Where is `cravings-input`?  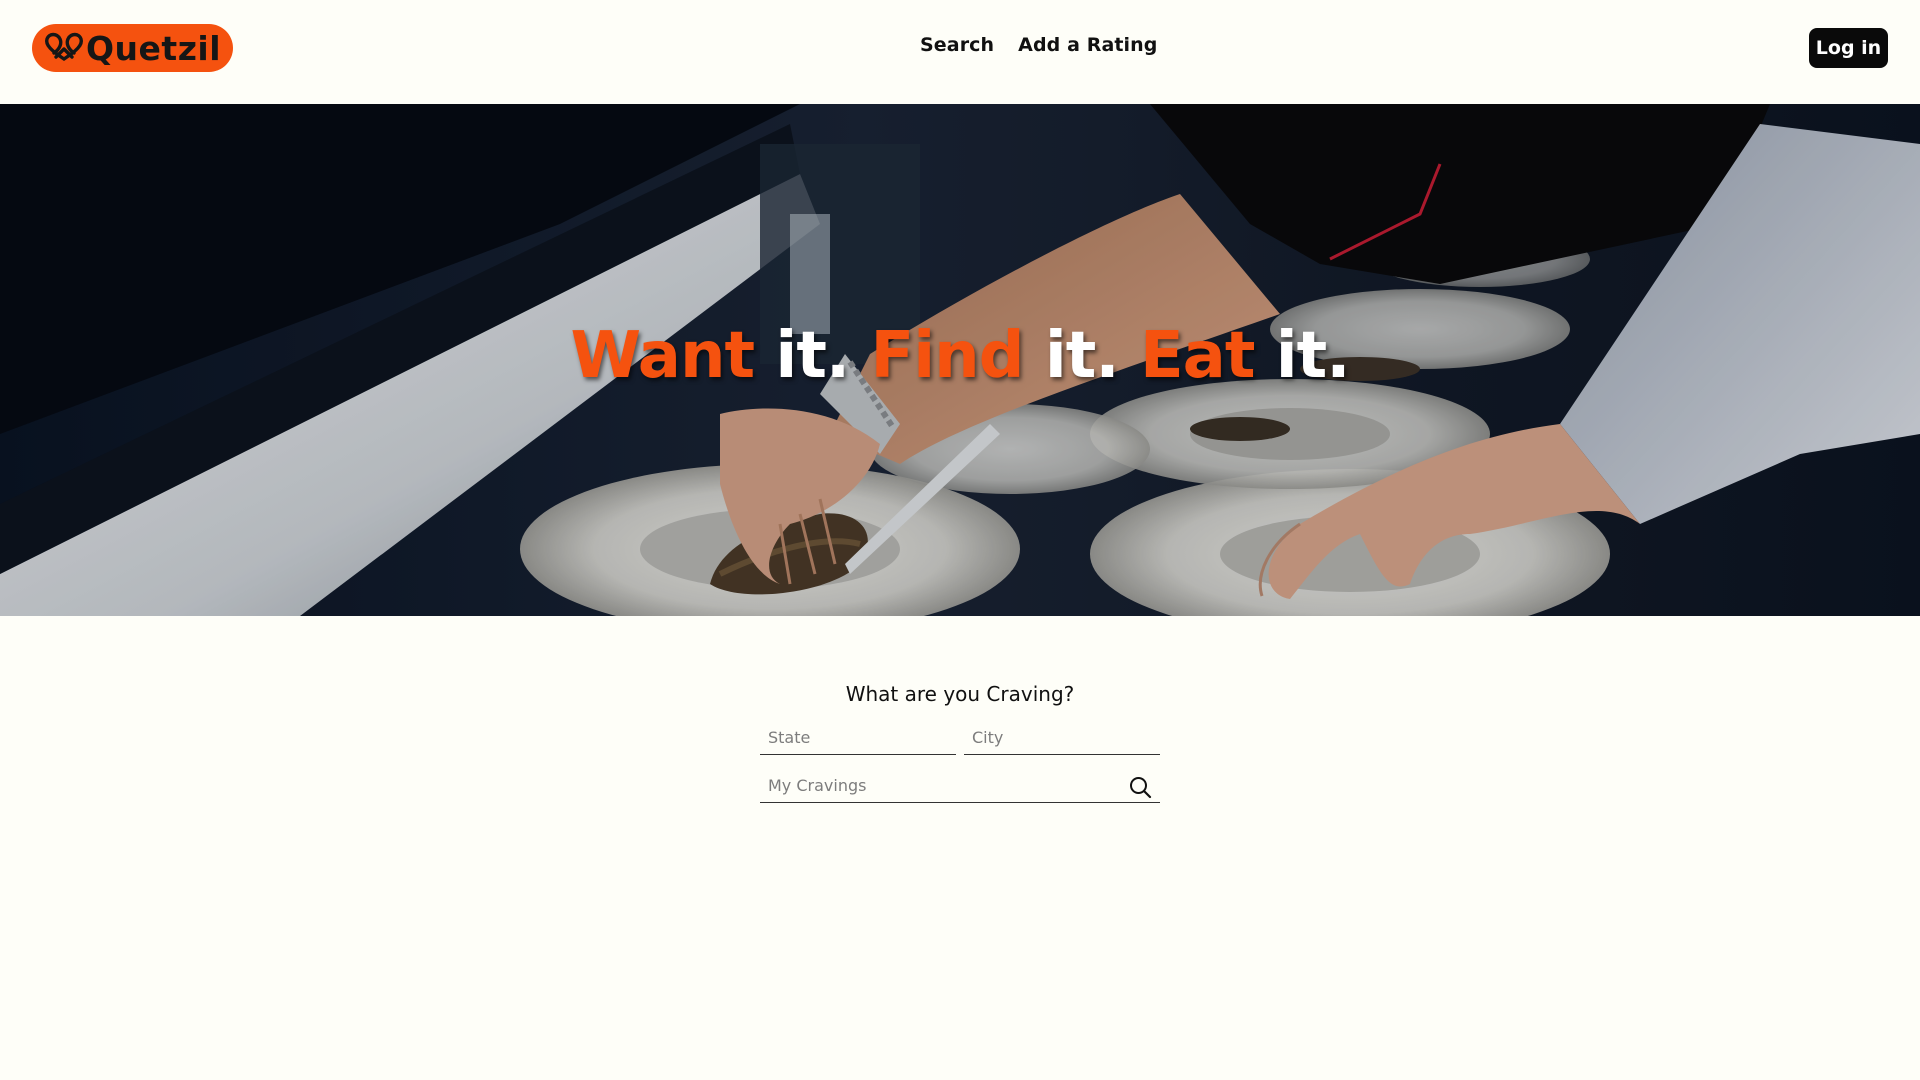
cravings-input is located at coordinates (960, 785).